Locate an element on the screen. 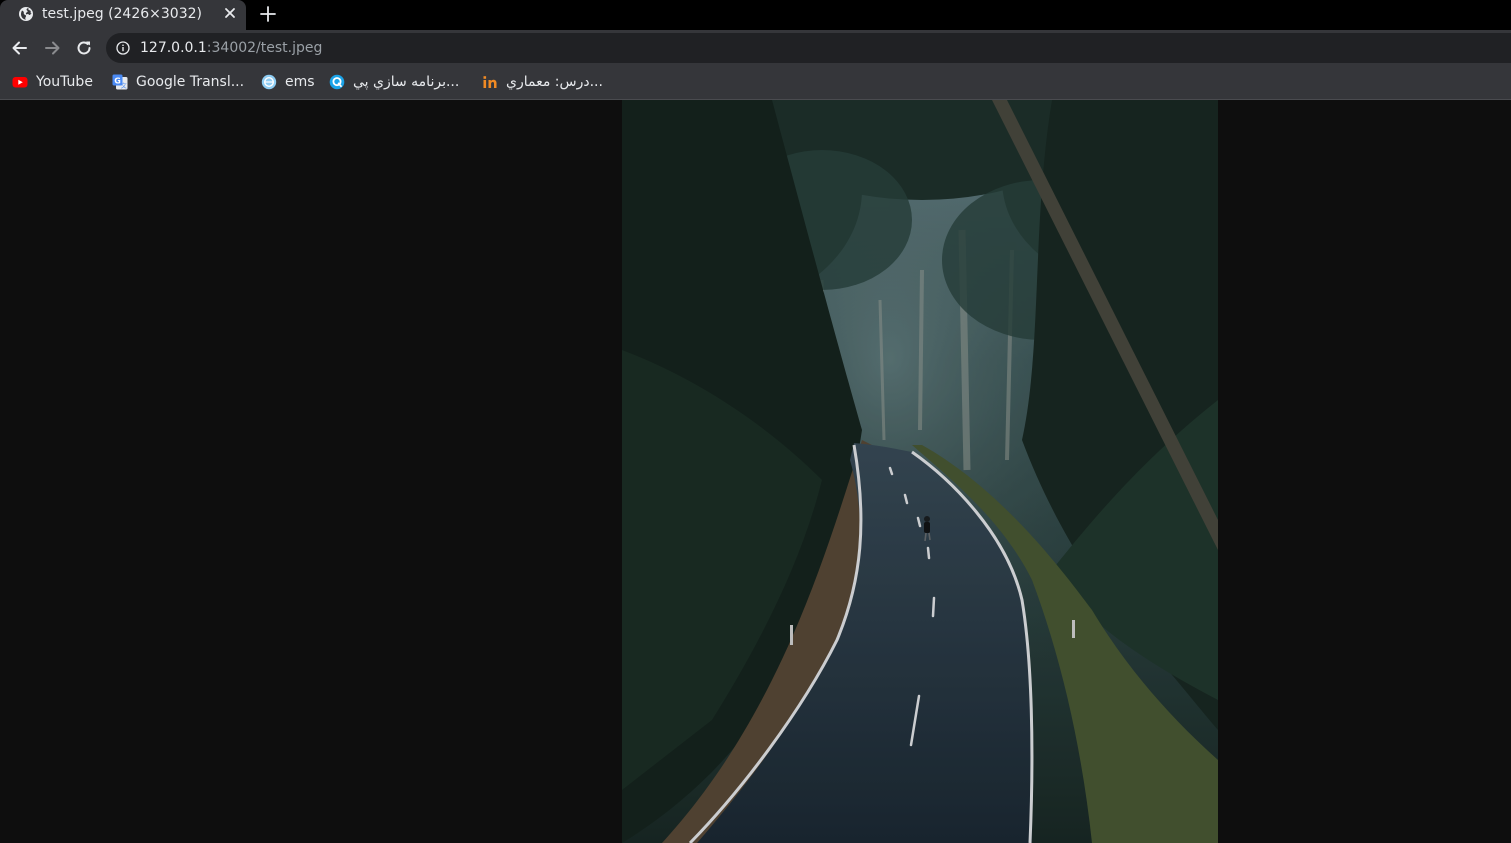 The height and width of the screenshot is (843, 1511). bookmark-label: ems is located at coordinates (300, 82).